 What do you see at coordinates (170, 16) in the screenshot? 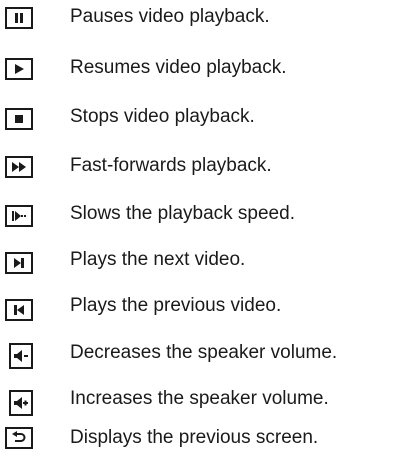
I see `legend-description: Pauses video playback.` at bounding box center [170, 16].